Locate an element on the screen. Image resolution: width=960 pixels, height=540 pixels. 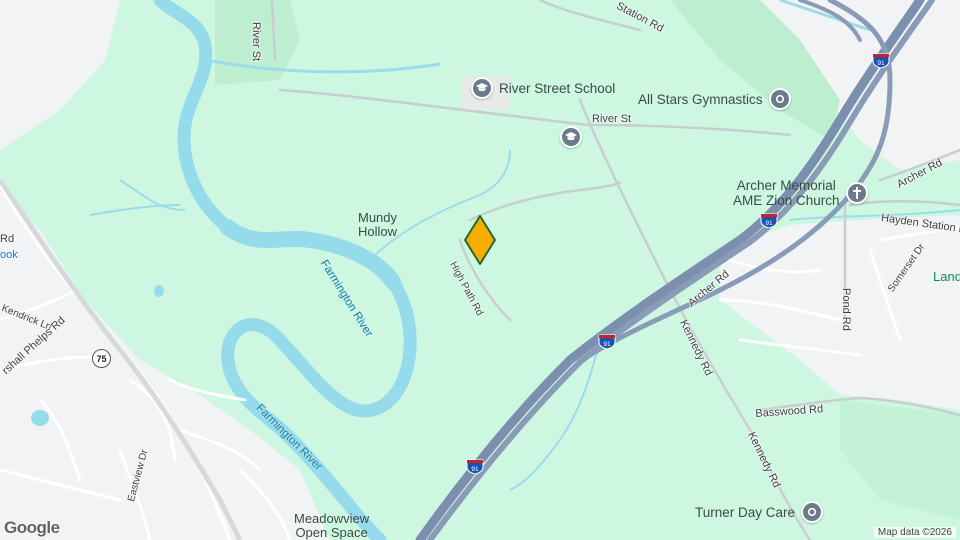
church-cross-icon is located at coordinates (856, 193).